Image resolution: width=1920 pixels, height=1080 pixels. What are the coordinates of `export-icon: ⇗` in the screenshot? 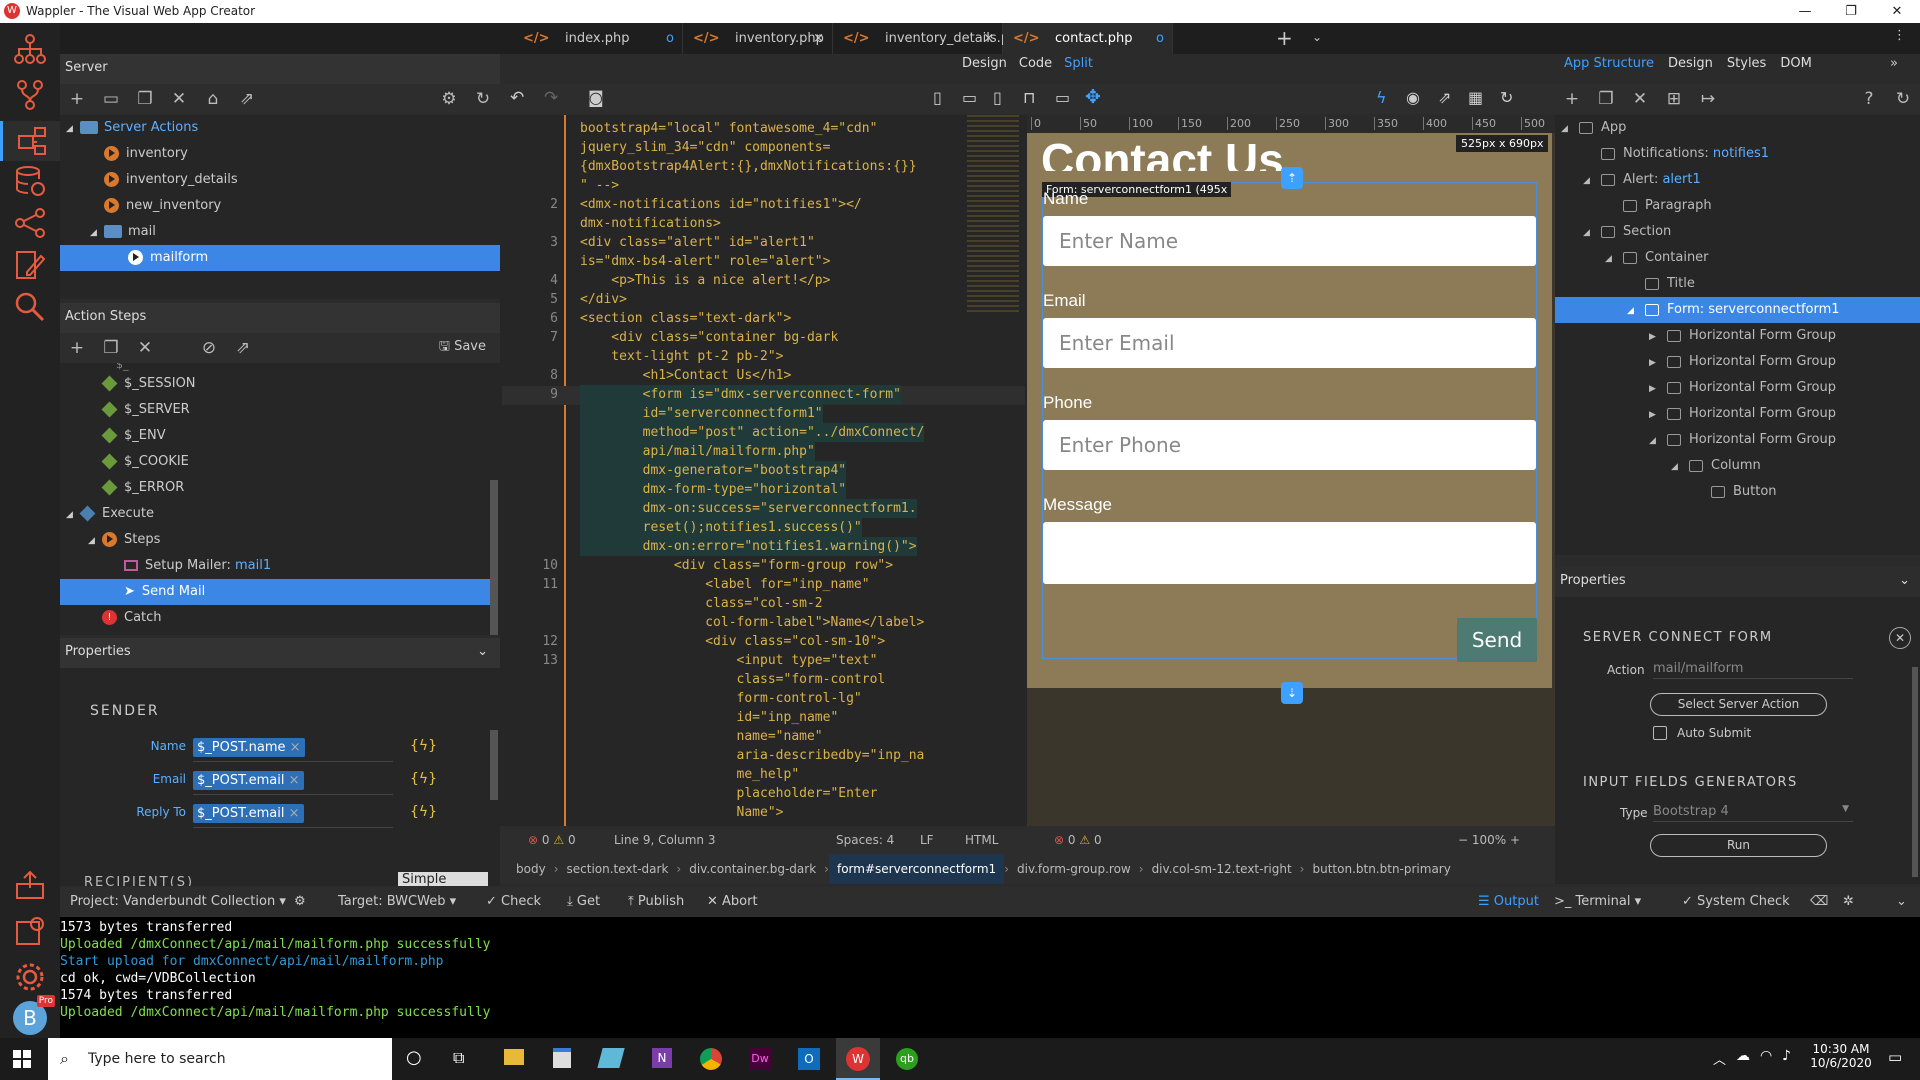 It's located at (247, 99).